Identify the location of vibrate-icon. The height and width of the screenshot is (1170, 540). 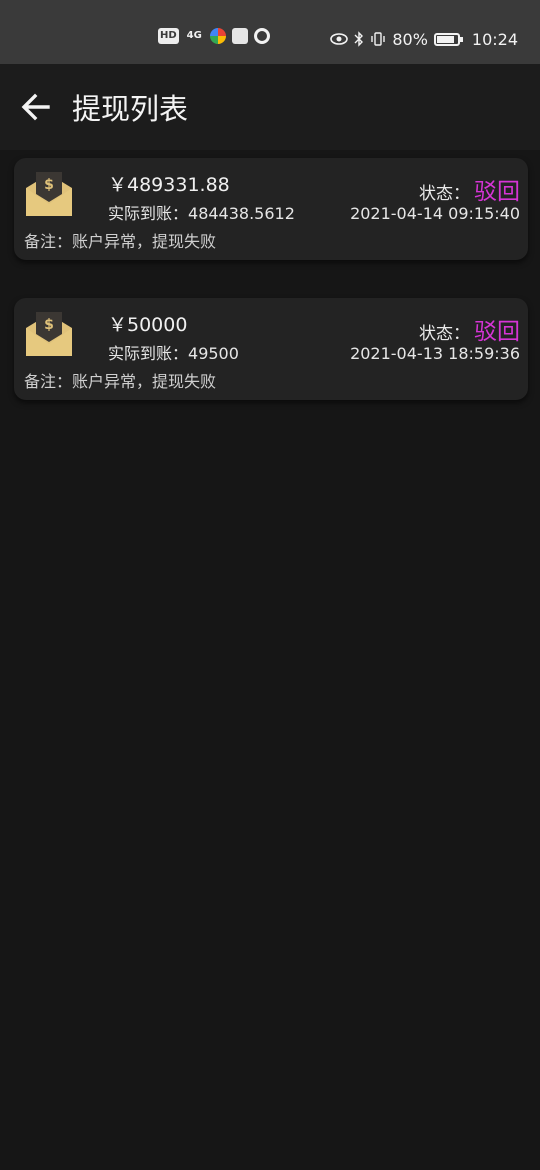
(378, 39).